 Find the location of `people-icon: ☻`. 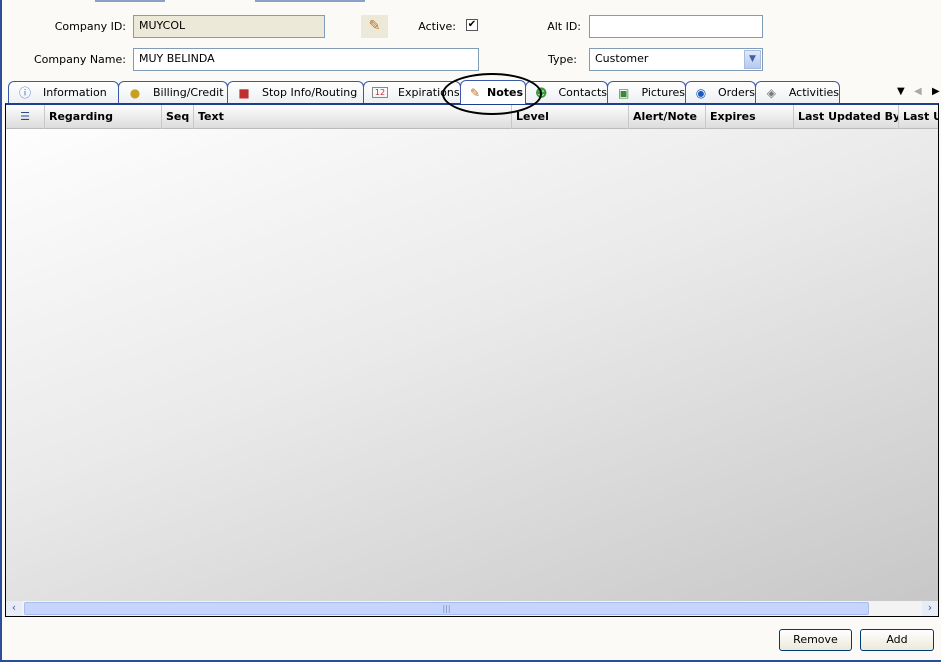

people-icon: ☻ is located at coordinates (541, 92).